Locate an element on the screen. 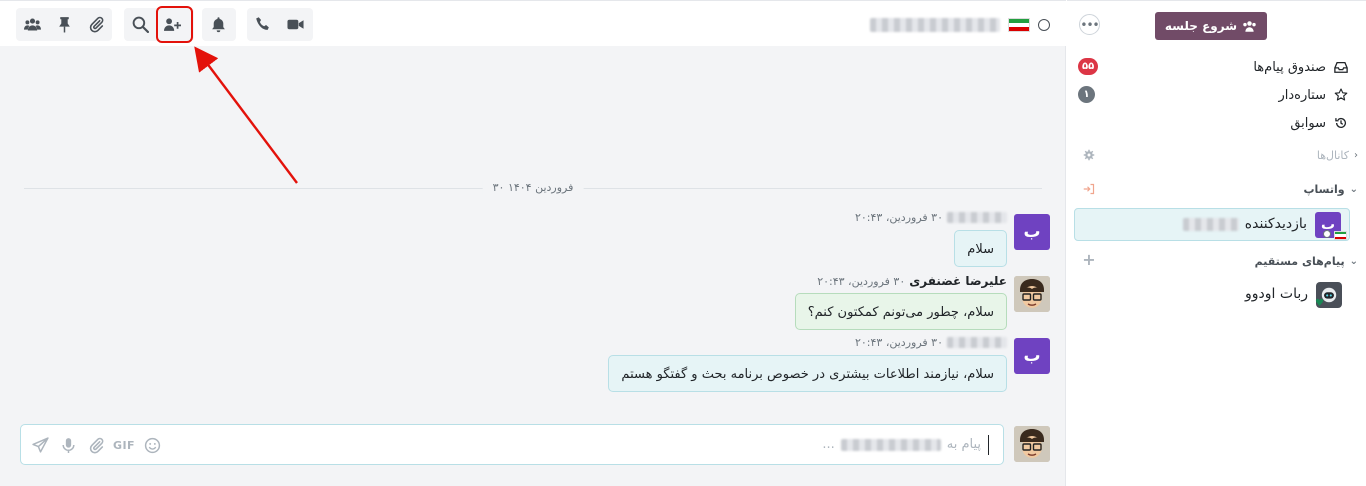 This screenshot has width=1366, height=486. date-separator: ۳۰ فروردین ۱۴۰۴ is located at coordinates (533, 188).